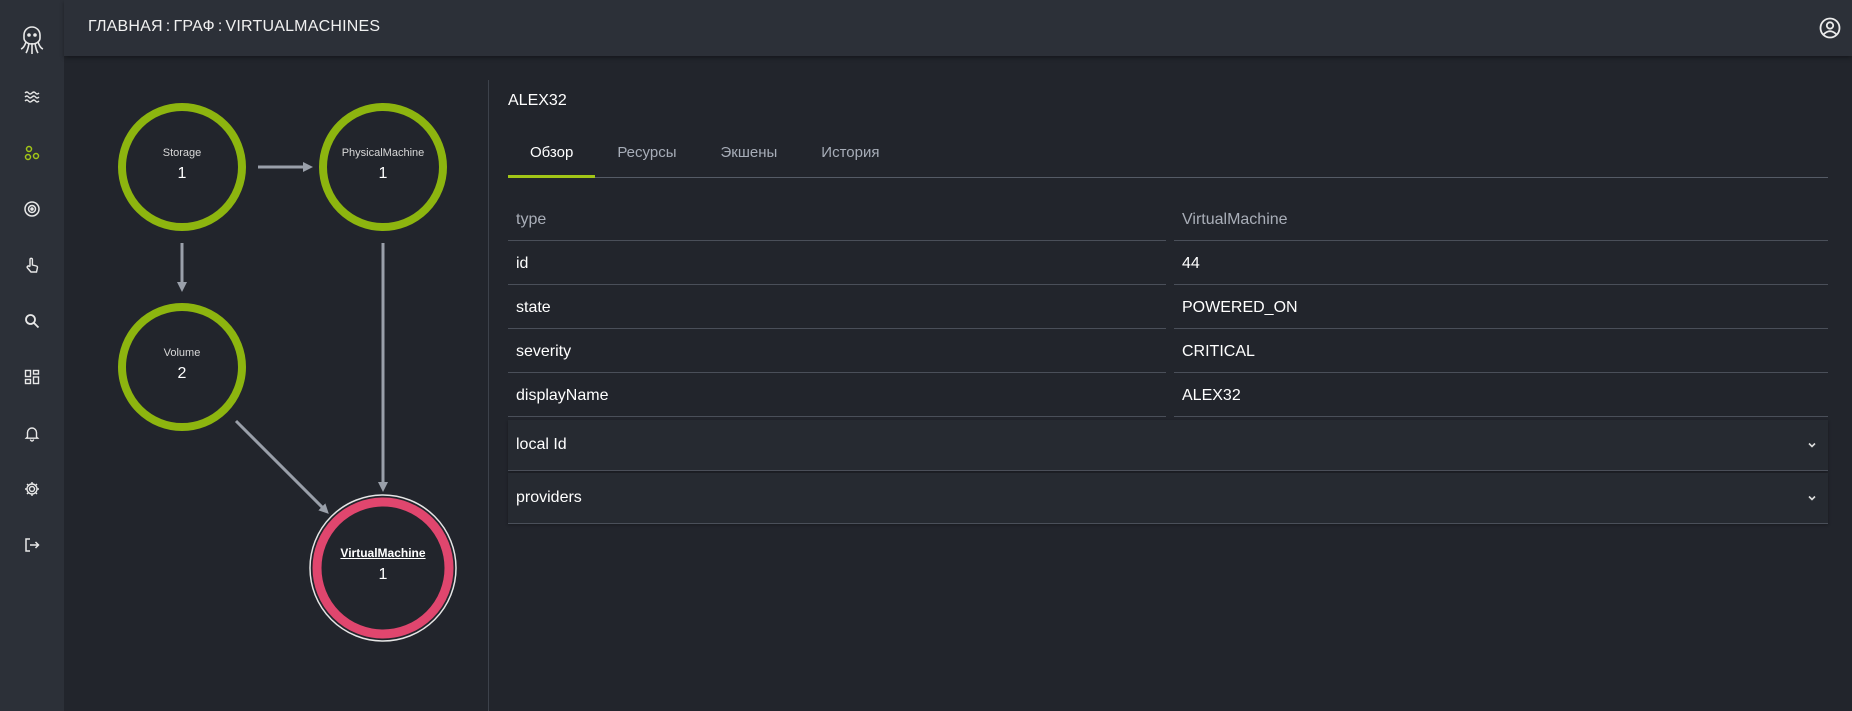 This screenshot has width=1852, height=711. Describe the element at coordinates (1501, 219) in the screenshot. I see `property-value: VirtualMachine` at that location.